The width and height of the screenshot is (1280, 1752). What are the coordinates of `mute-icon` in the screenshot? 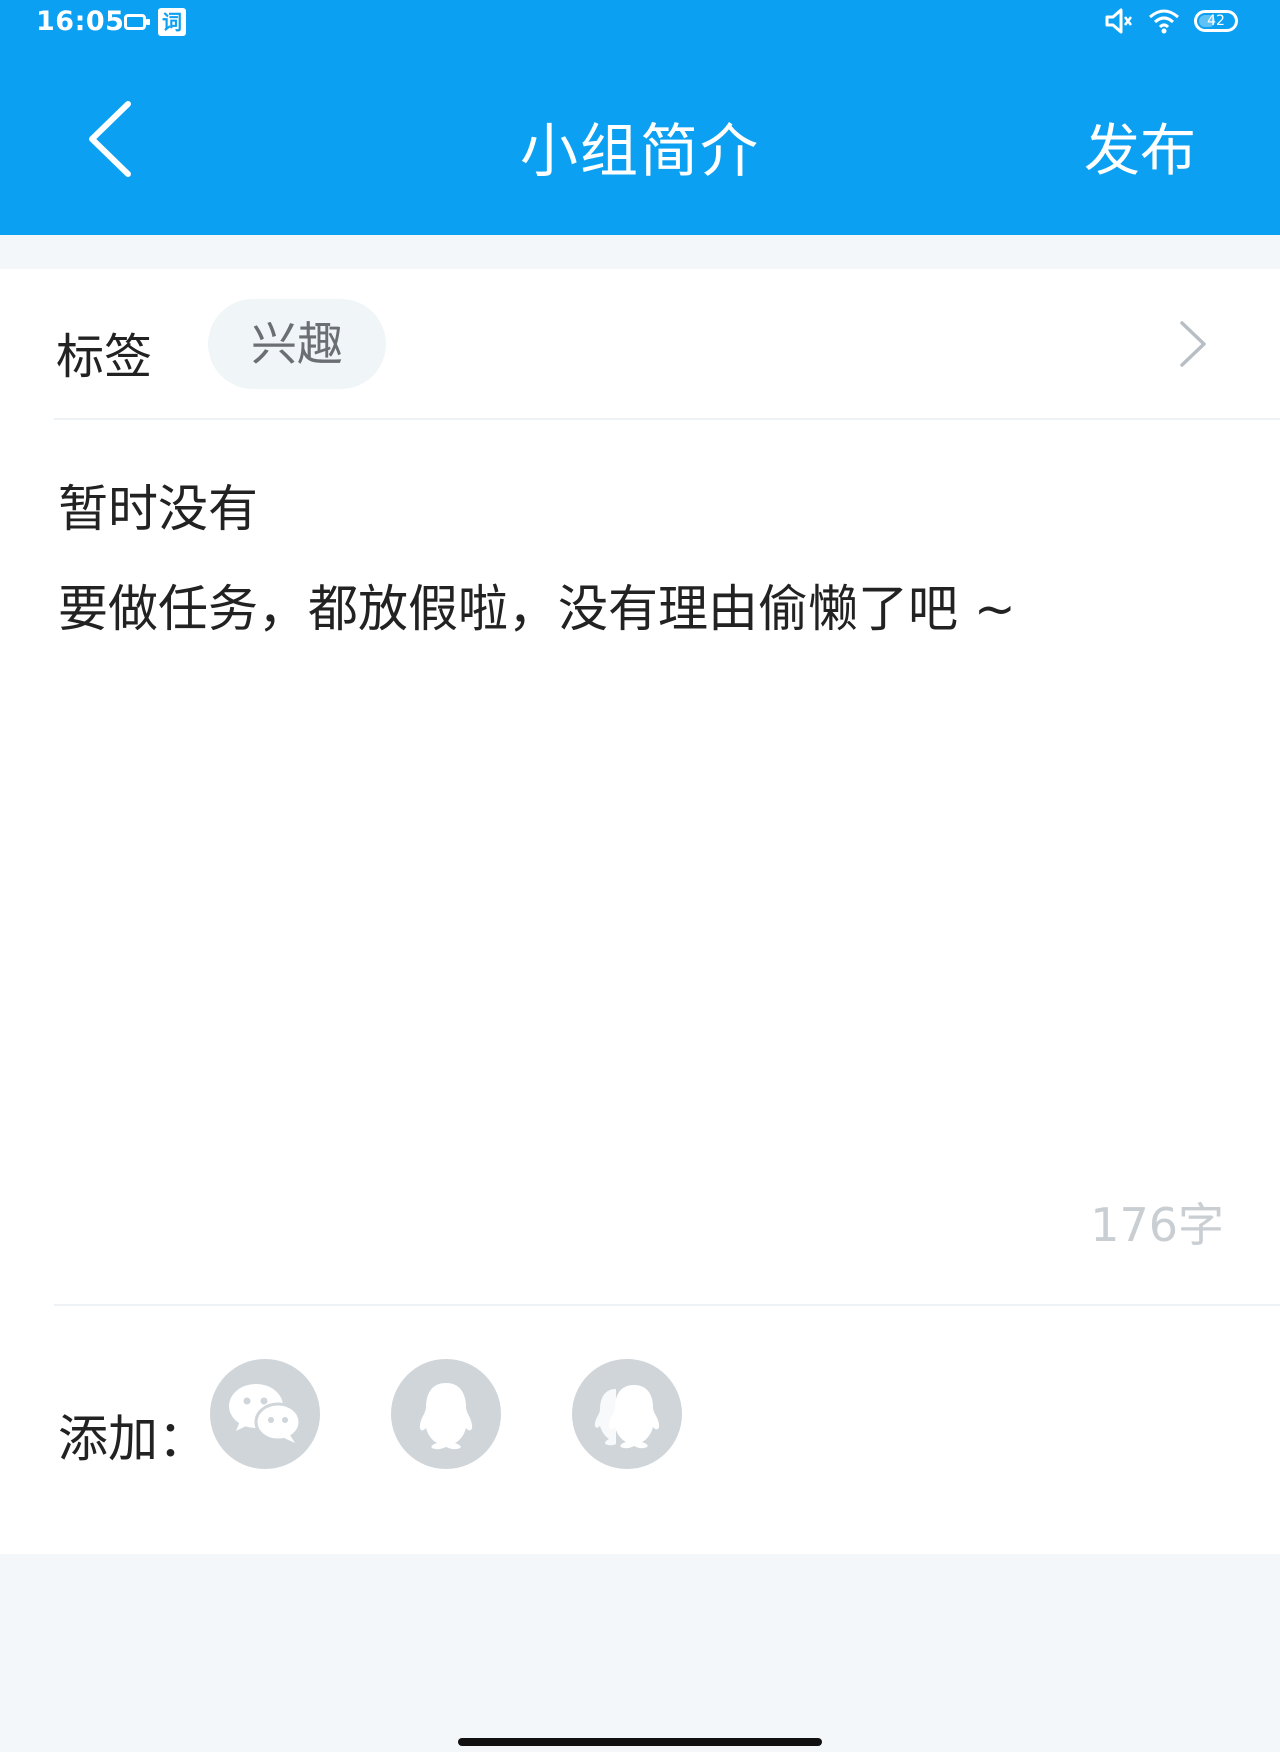 It's located at (1118, 21).